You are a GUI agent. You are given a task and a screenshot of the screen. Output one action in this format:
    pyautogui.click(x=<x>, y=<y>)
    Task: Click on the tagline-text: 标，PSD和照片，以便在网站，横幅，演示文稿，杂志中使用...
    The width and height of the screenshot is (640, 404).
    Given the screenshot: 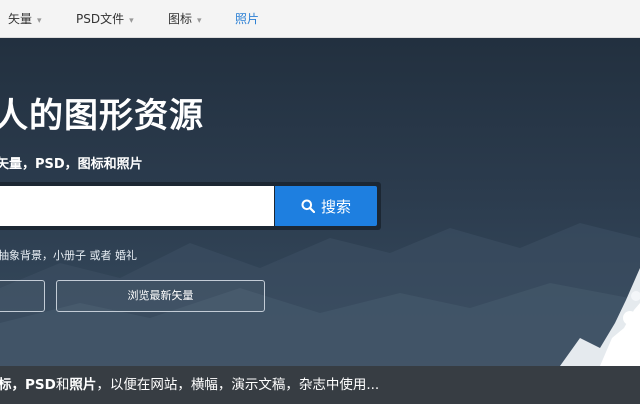 What is the action you would take?
    pyautogui.click(x=189, y=385)
    